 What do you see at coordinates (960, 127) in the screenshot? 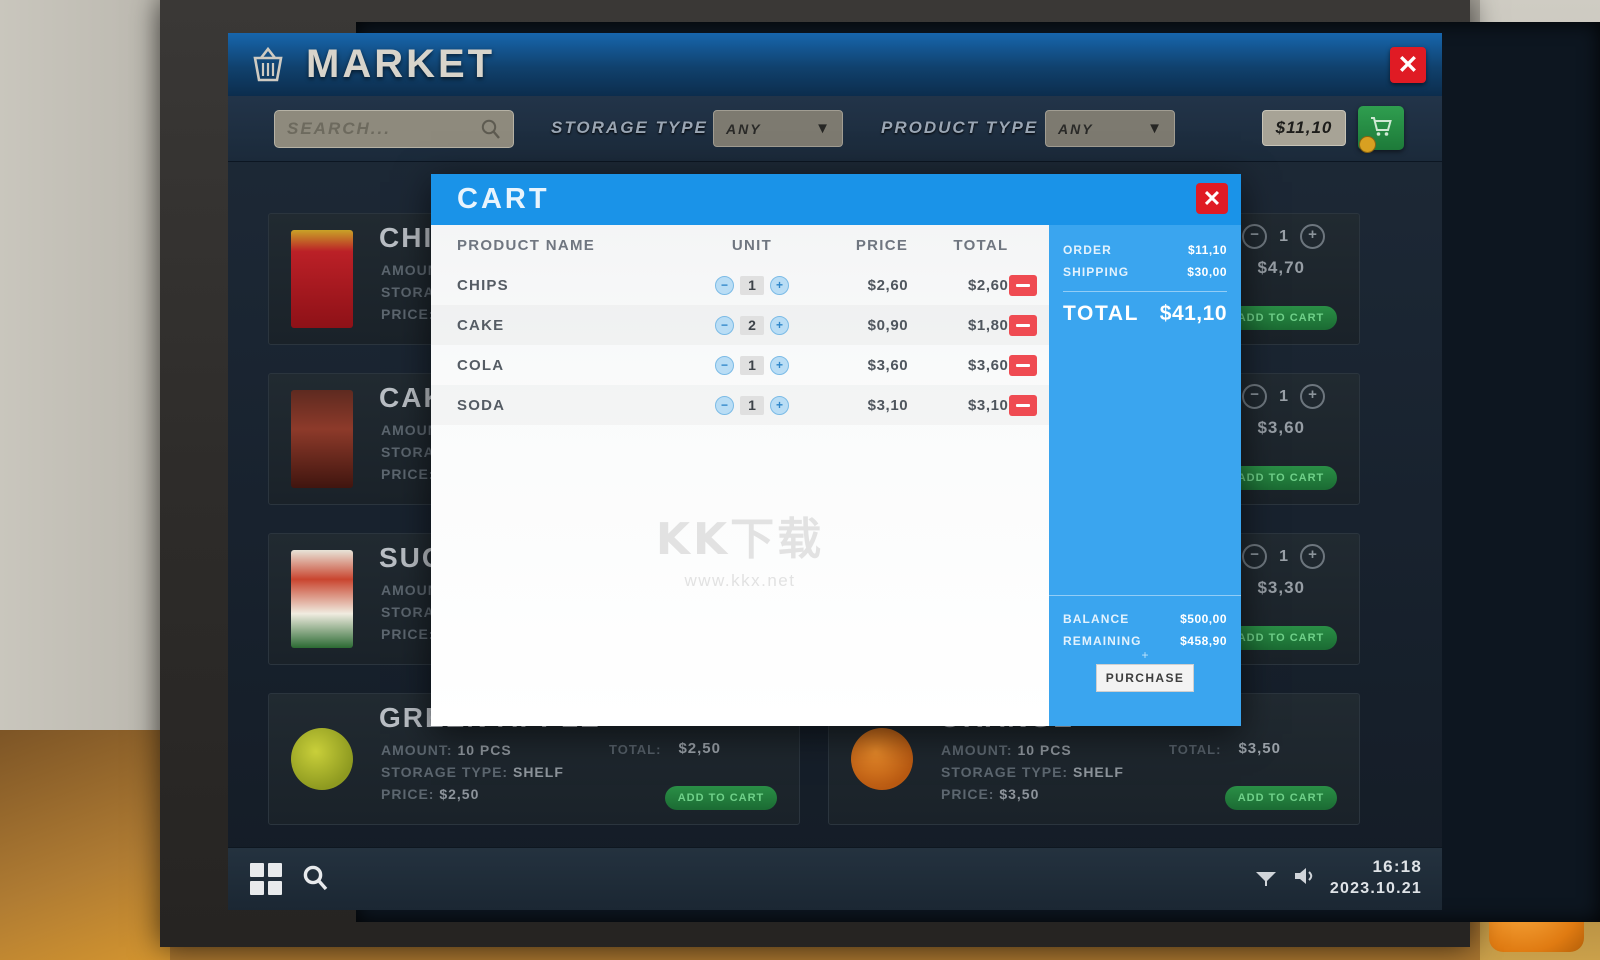
I see `product-type-label: PRODUCT TYPE` at bounding box center [960, 127].